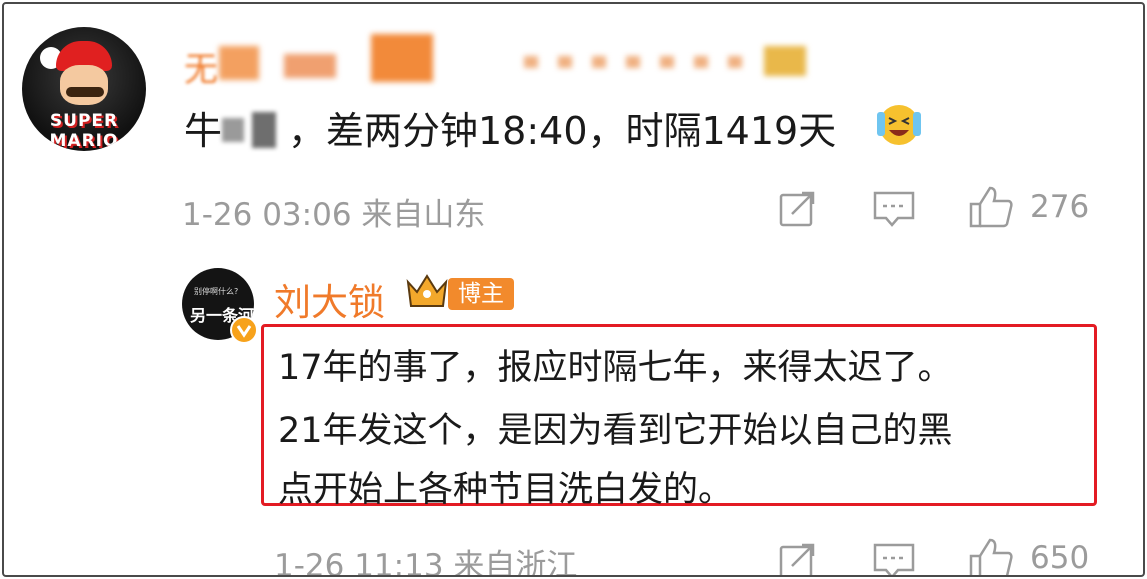  What do you see at coordinates (216, 291) in the screenshot?
I see `avatar-small-text: 别停啊什么?` at bounding box center [216, 291].